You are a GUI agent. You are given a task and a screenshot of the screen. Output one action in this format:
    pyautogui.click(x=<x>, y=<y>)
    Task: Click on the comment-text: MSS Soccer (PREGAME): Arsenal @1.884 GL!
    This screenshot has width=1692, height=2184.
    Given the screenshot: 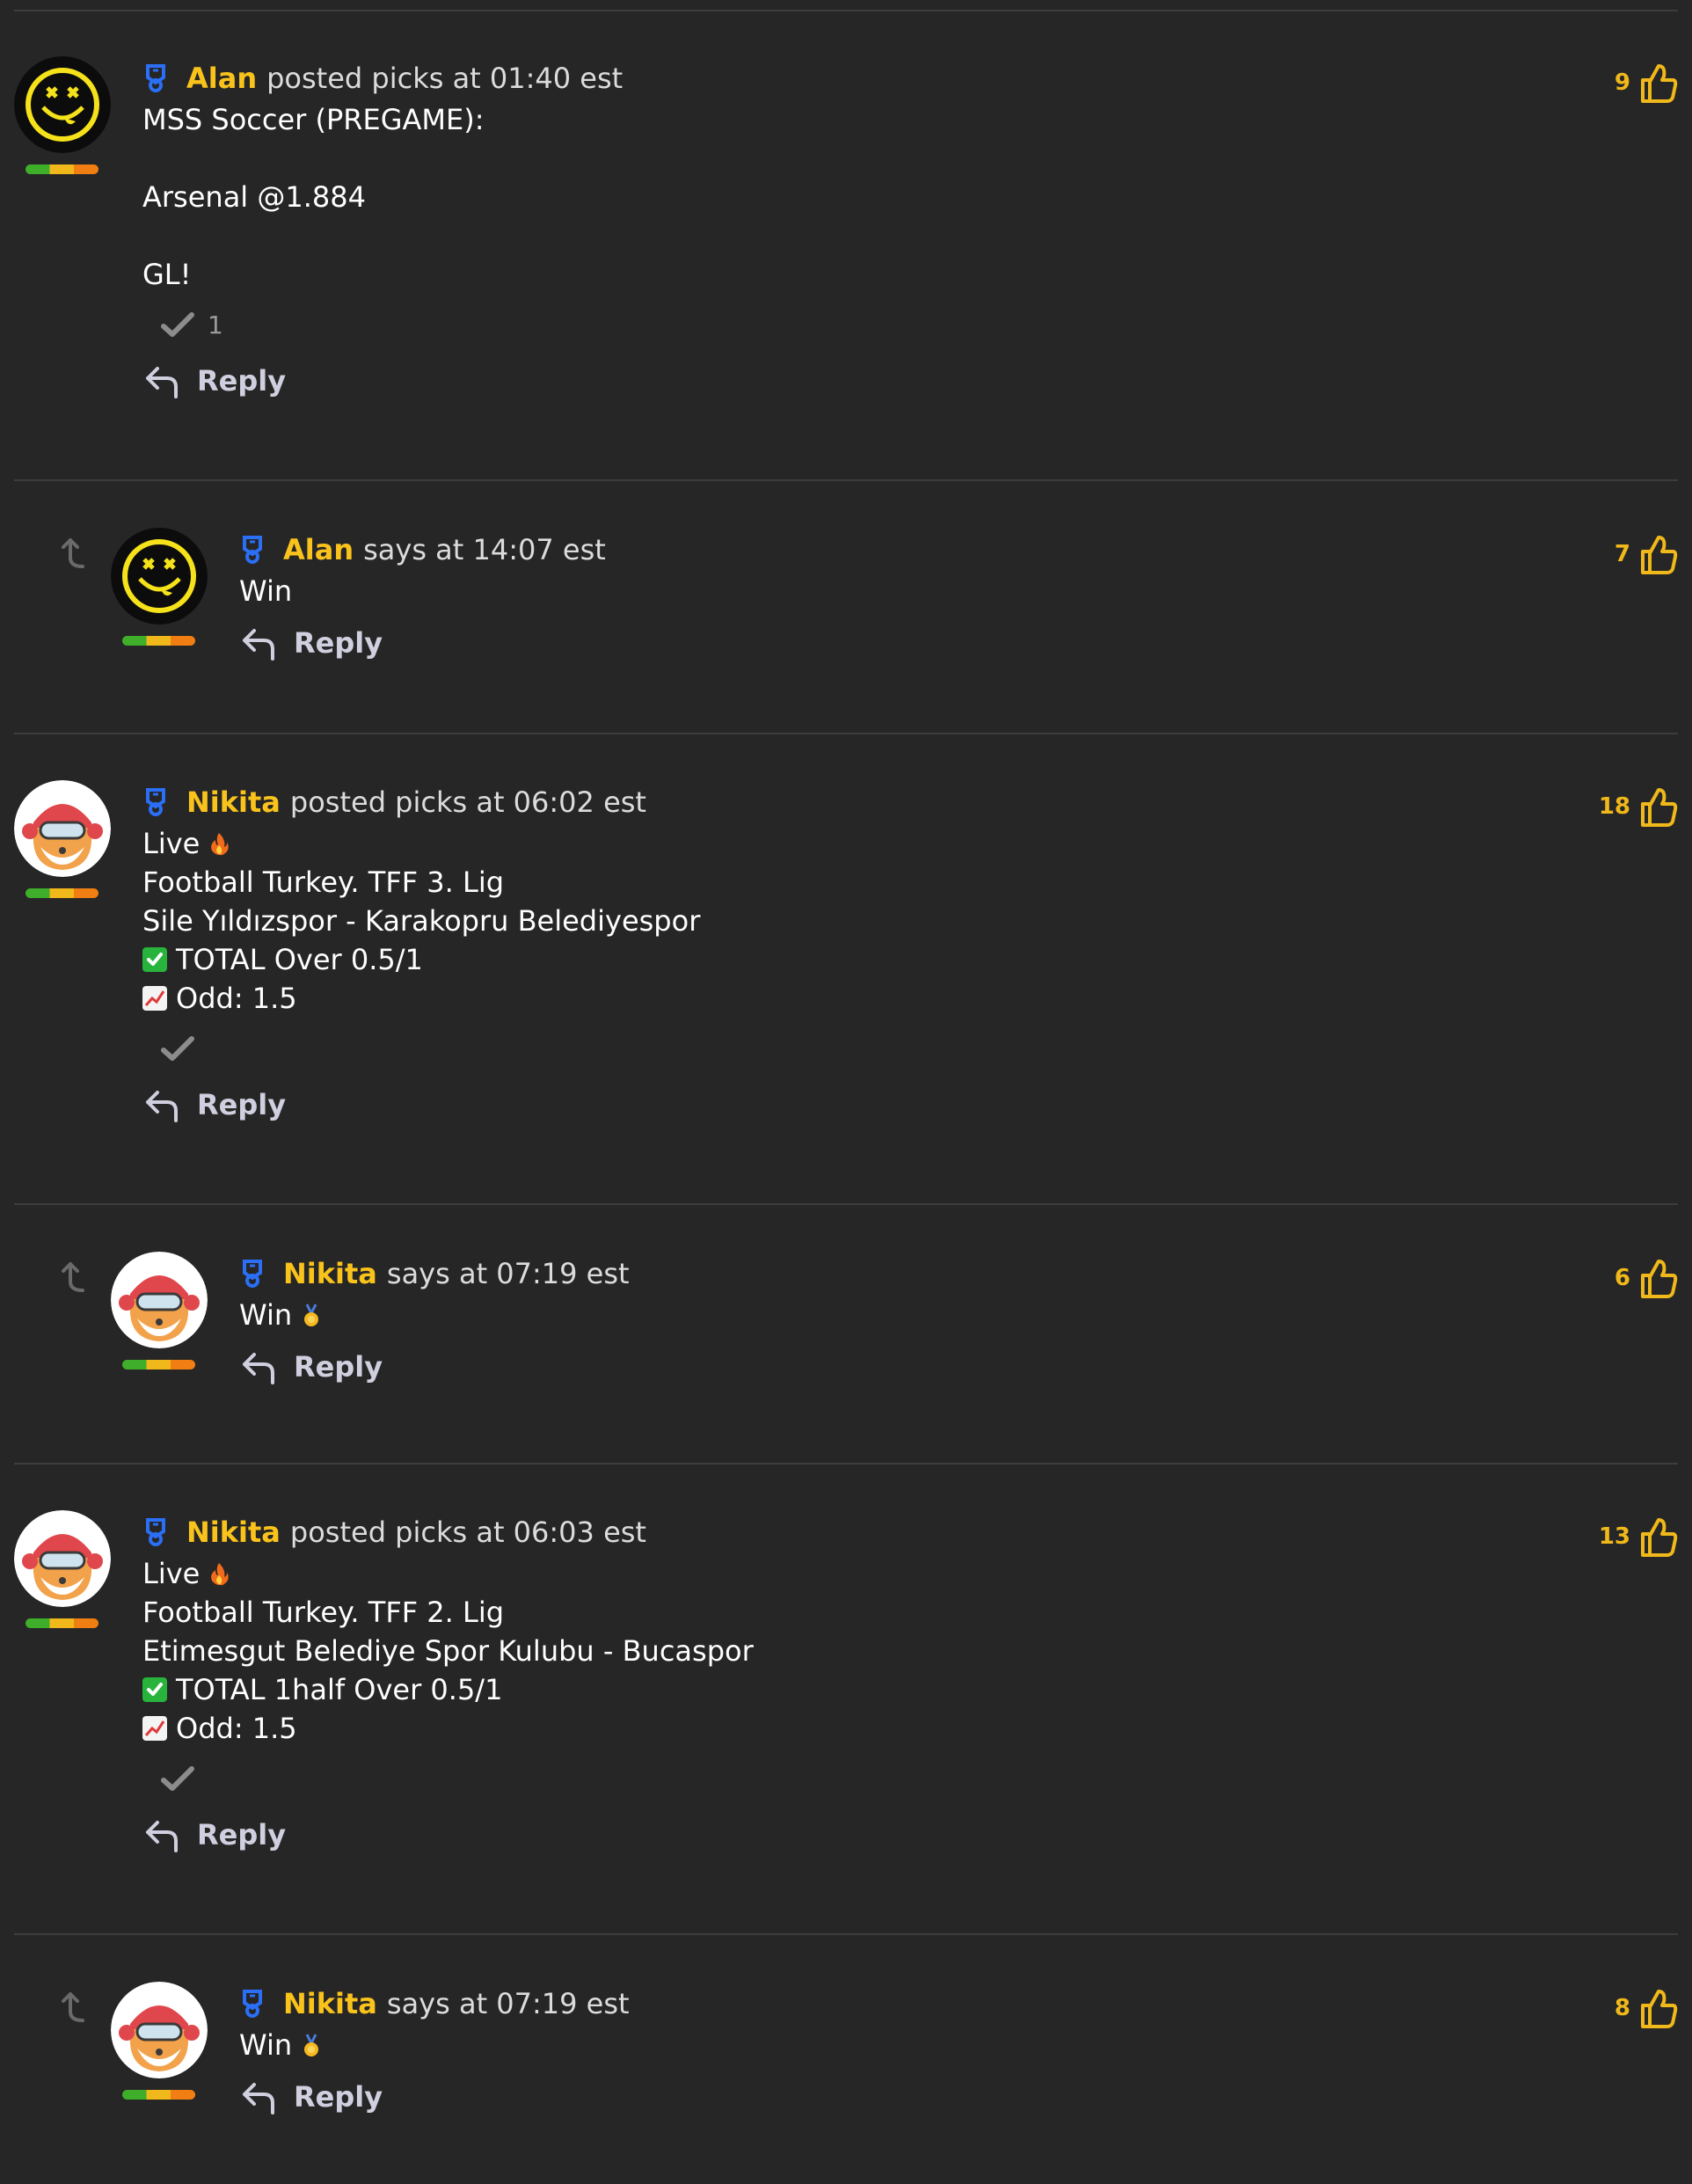 What is the action you would take?
    pyautogui.click(x=864, y=197)
    